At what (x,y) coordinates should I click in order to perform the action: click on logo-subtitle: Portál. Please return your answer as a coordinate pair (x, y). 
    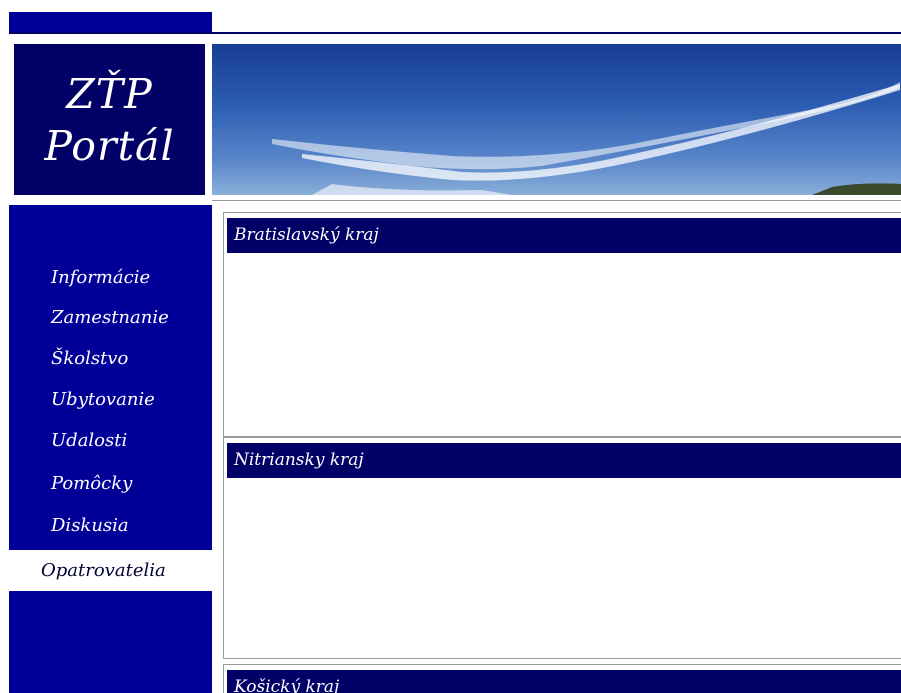
    Looking at the image, I should click on (109, 145).